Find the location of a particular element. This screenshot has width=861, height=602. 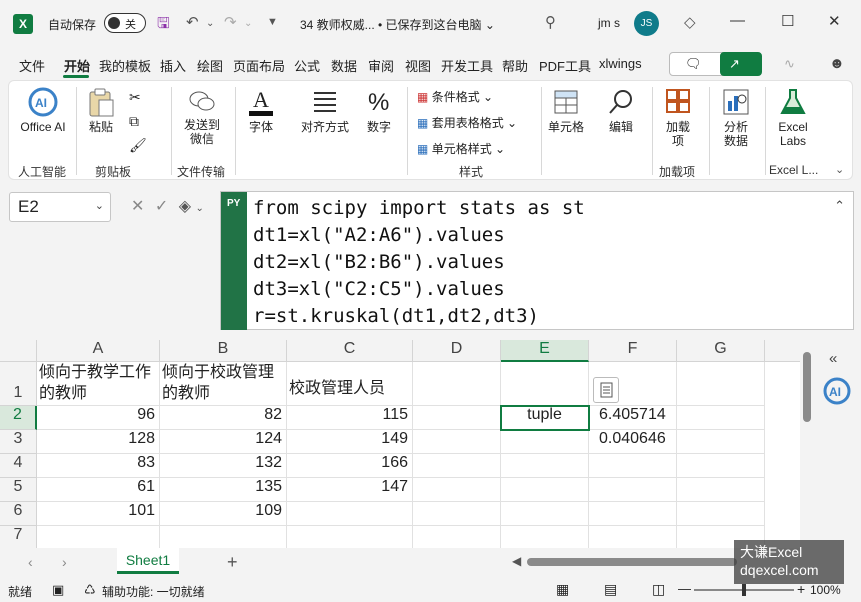

cell-e4 is located at coordinates (545, 466).